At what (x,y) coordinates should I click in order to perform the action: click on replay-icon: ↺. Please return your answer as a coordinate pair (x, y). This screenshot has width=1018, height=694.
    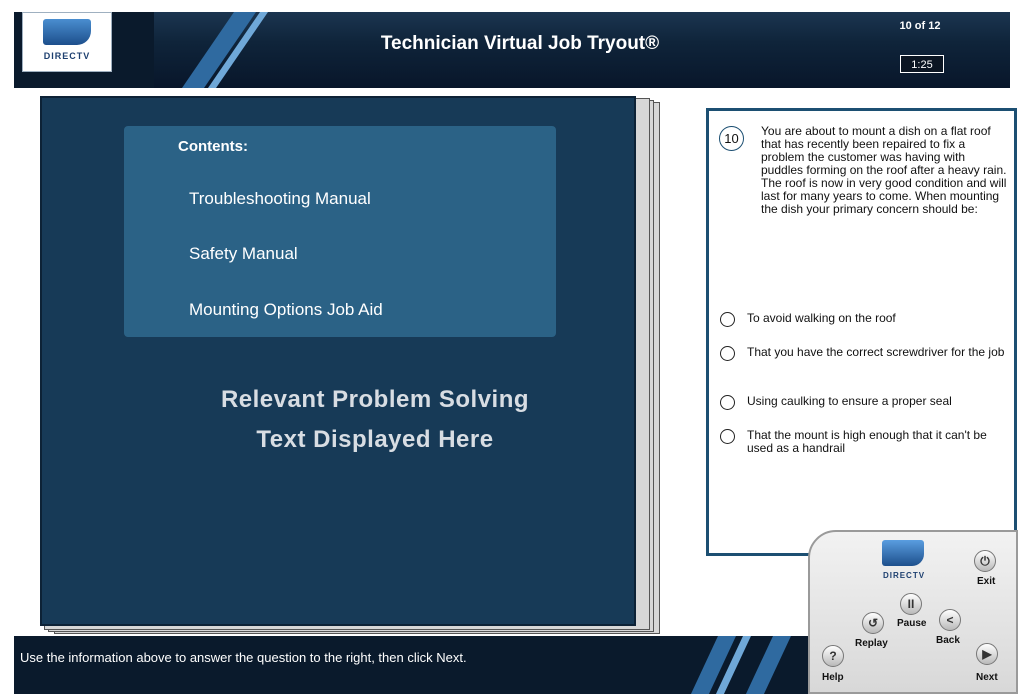
    Looking at the image, I should click on (873, 623).